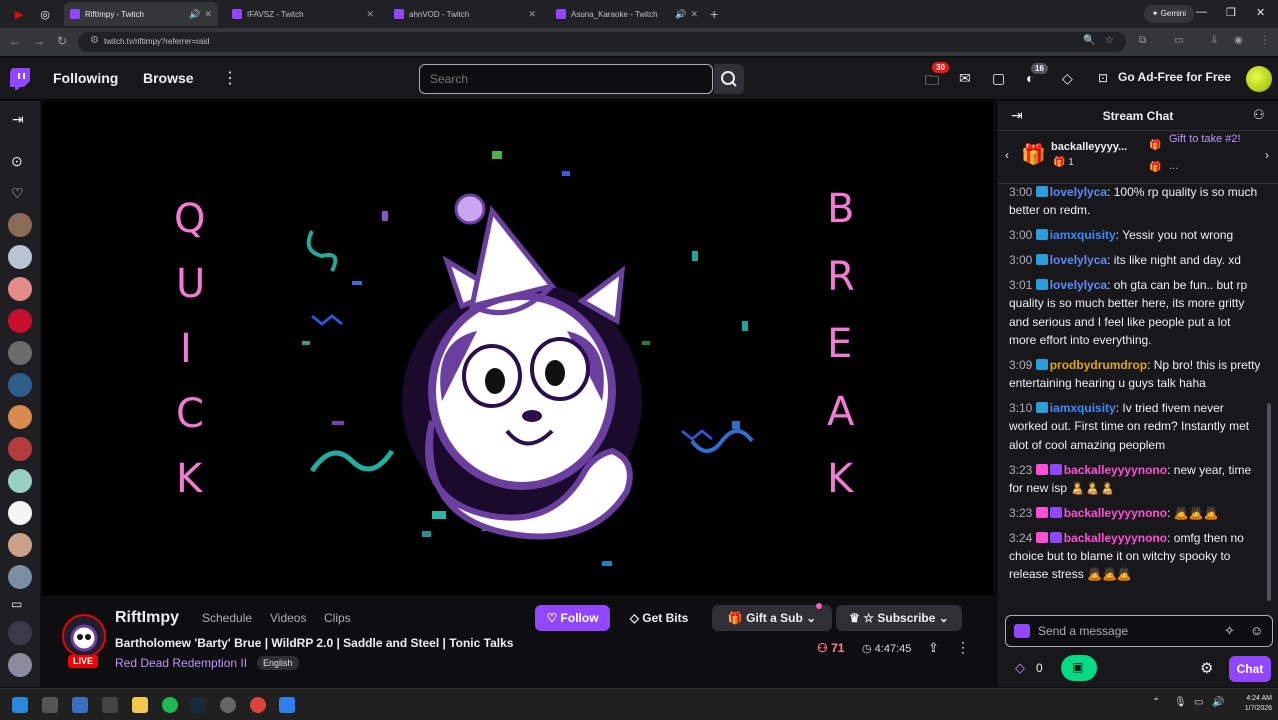 The width and height of the screenshot is (1278, 720). I want to click on search-button, so click(729, 79).